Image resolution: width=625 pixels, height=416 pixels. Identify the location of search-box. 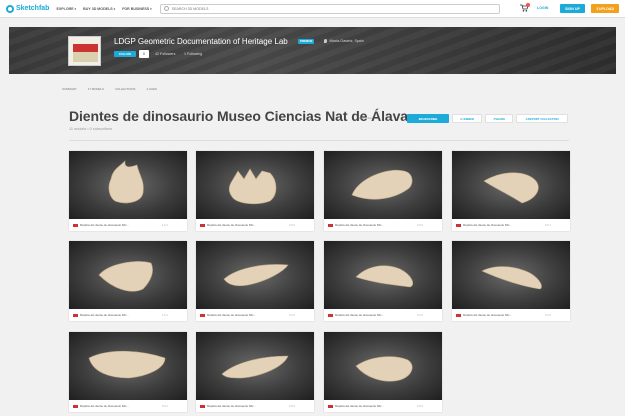
(329, 8).